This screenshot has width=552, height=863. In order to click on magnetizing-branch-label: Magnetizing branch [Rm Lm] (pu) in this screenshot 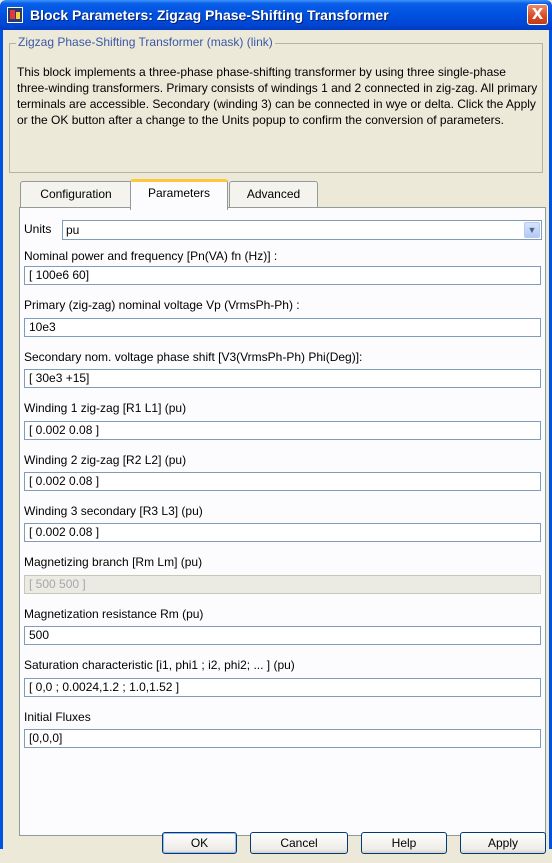, I will do `click(113, 562)`.